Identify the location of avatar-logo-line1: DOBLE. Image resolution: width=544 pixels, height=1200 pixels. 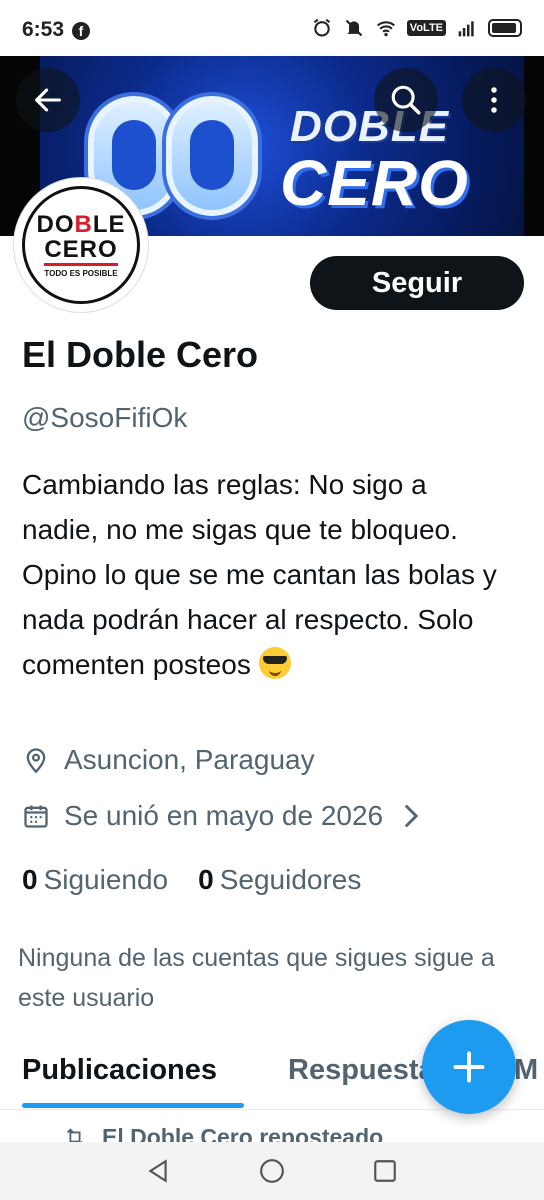
(81, 224).